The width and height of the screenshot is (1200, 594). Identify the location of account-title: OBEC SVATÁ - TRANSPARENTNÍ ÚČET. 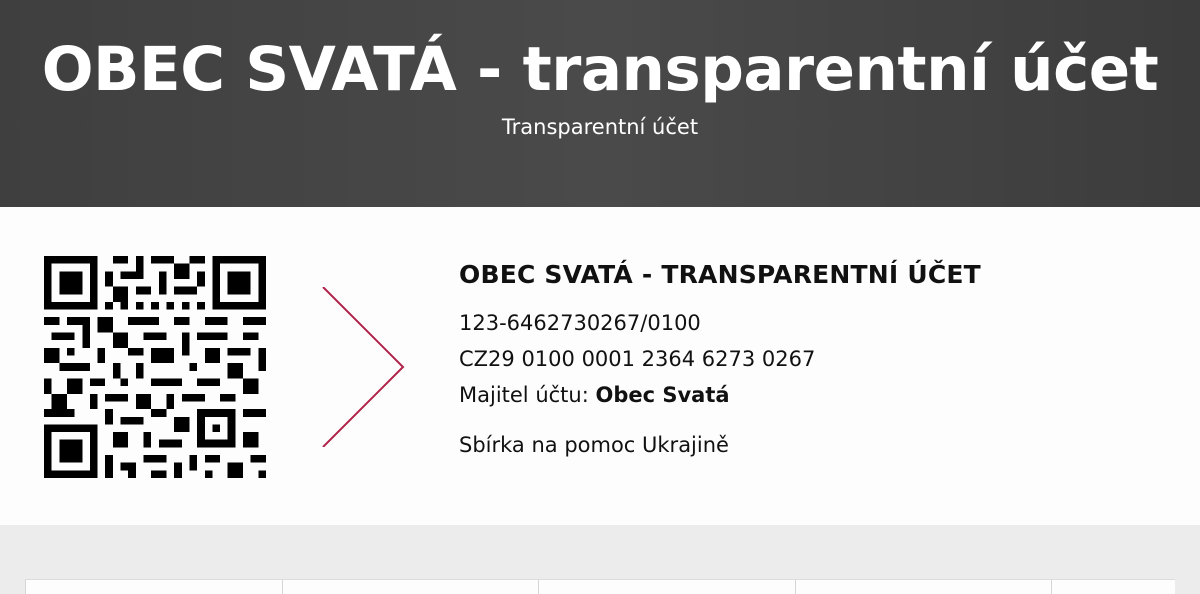
(720, 274).